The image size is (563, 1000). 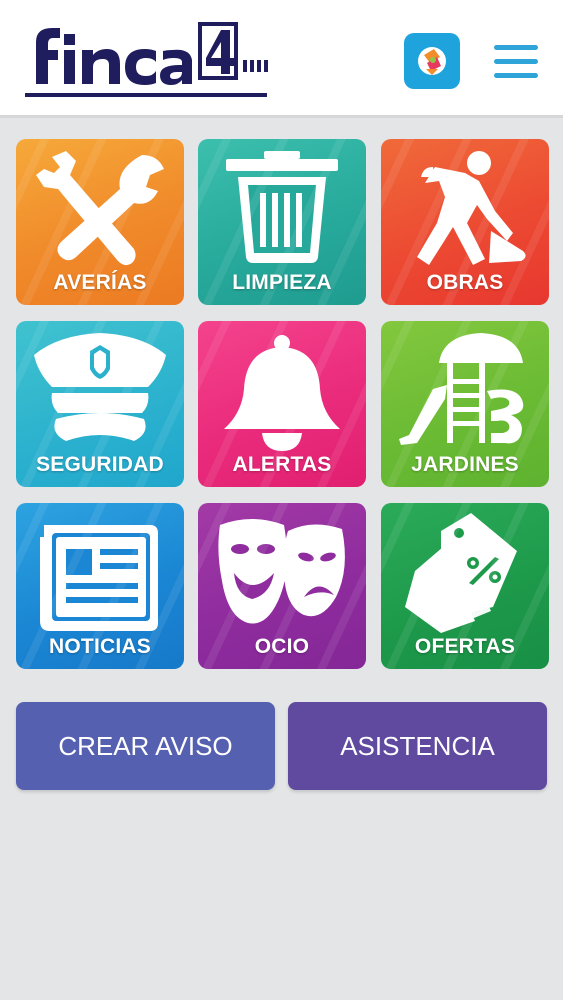 I want to click on trash-bin-icon, so click(x=282, y=207).